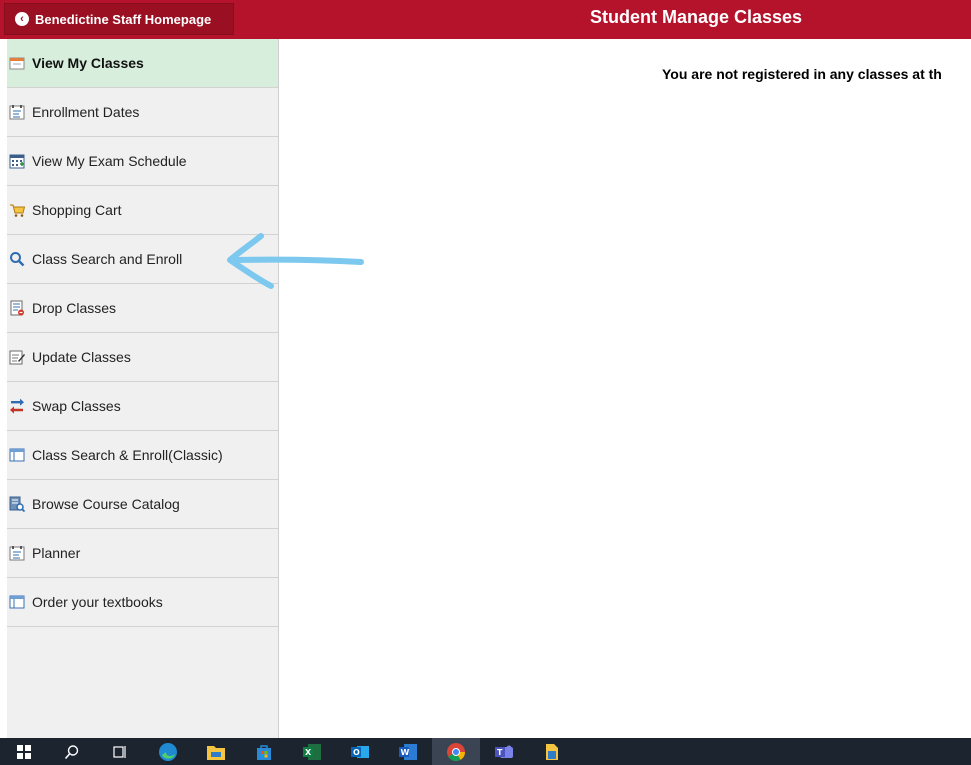 The width and height of the screenshot is (971, 765). I want to click on sidebar-item-label: View My Exam Schedule, so click(109, 161).